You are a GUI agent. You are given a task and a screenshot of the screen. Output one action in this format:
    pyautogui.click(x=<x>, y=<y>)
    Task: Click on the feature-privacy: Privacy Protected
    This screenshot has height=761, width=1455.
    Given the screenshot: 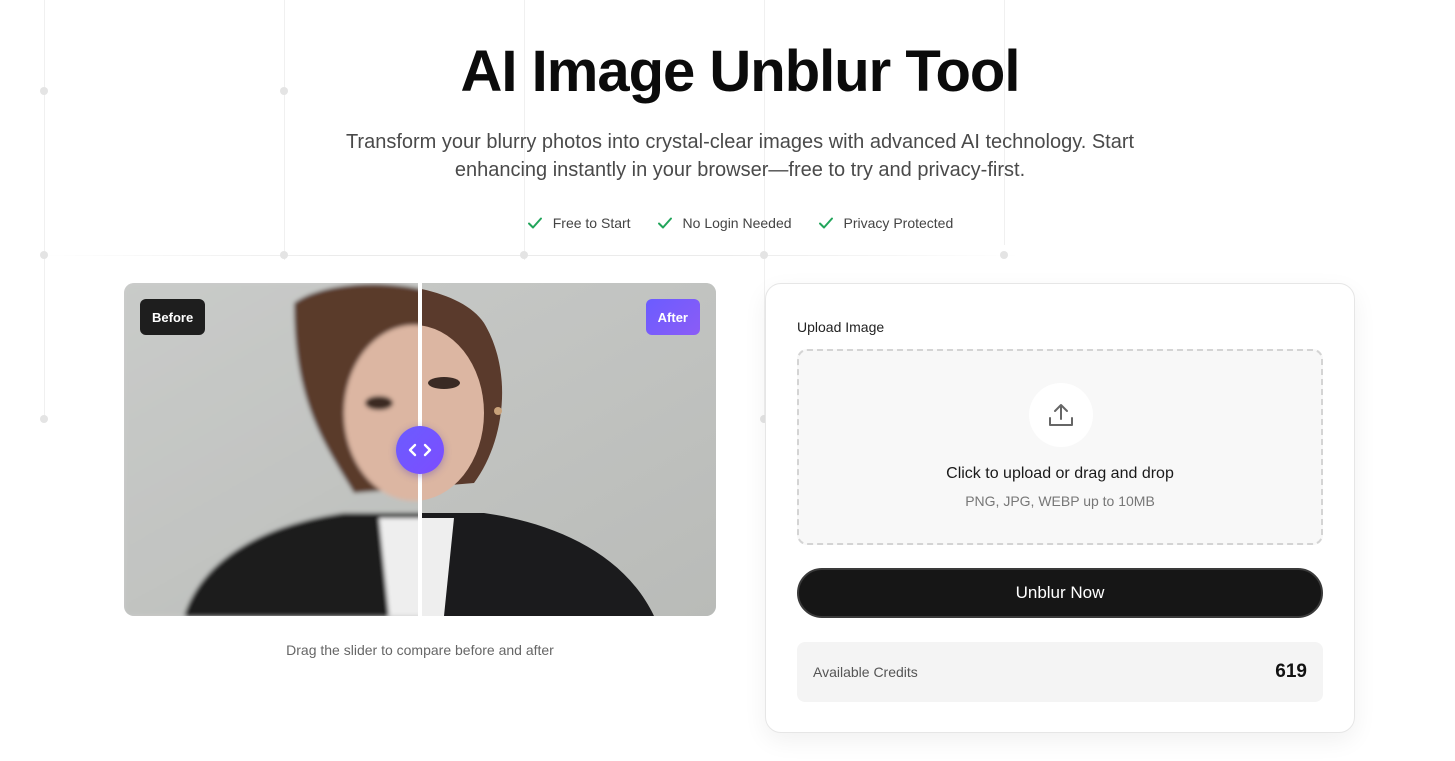 What is the action you would take?
    pyautogui.click(x=886, y=223)
    